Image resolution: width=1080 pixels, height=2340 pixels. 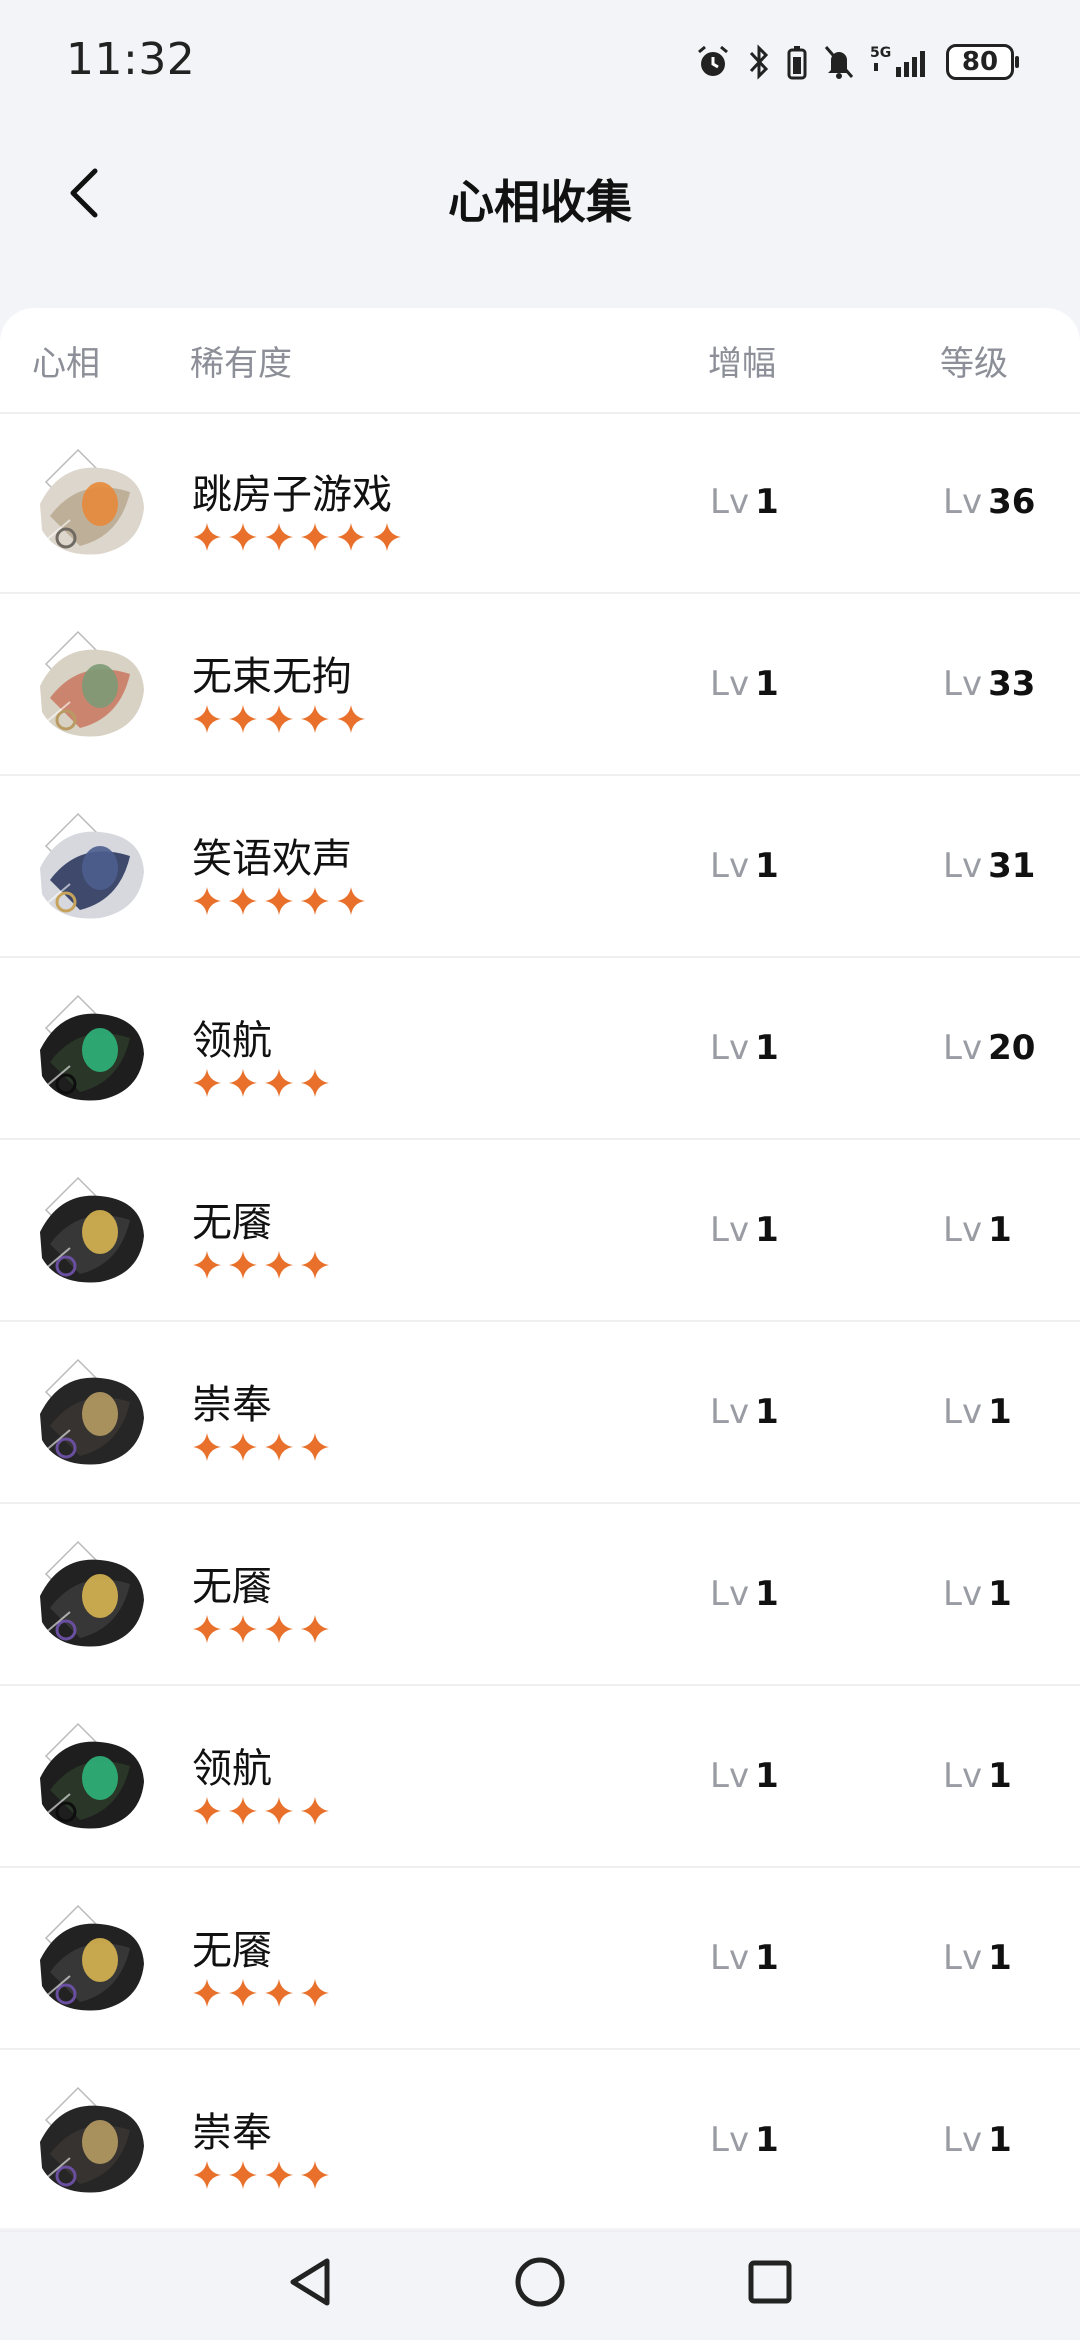 What do you see at coordinates (540, 361) in the screenshot?
I see `table-header: 心相 稀有度 增幅 等级` at bounding box center [540, 361].